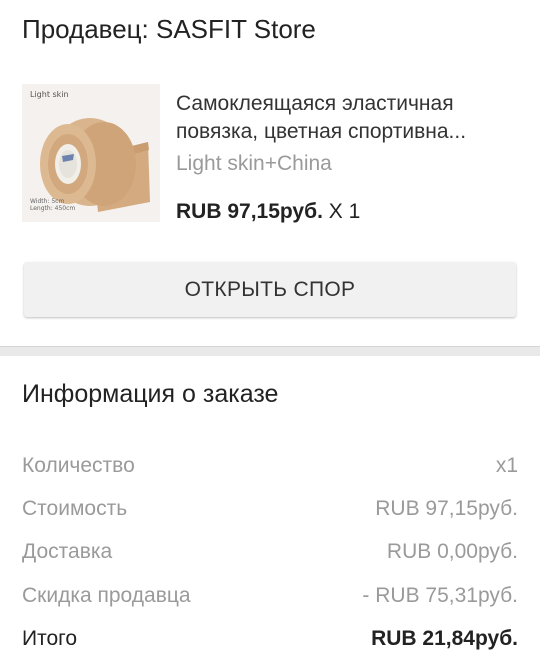  What do you see at coordinates (452, 551) in the screenshot?
I see `shipping-value: RUB 0,00руб.` at bounding box center [452, 551].